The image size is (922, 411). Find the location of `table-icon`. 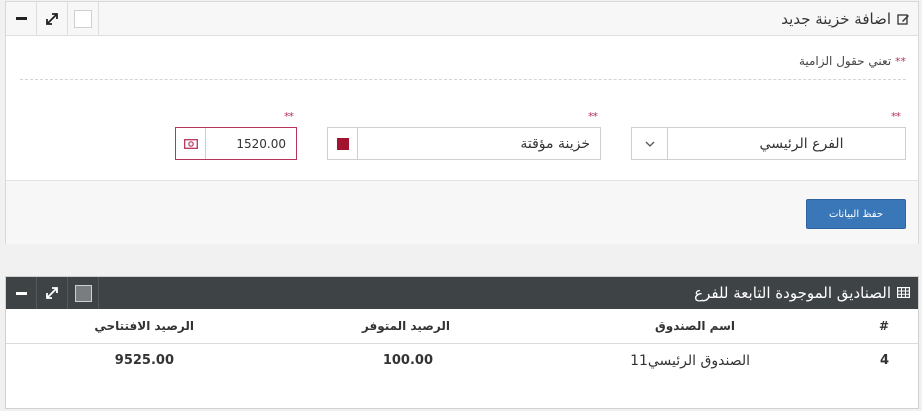

table-icon is located at coordinates (904, 293).